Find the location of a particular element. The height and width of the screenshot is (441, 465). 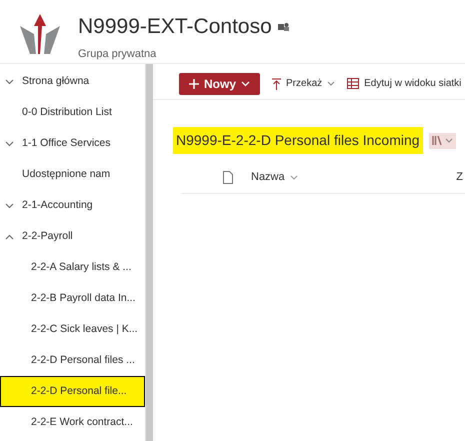

grid-icon is located at coordinates (353, 83).